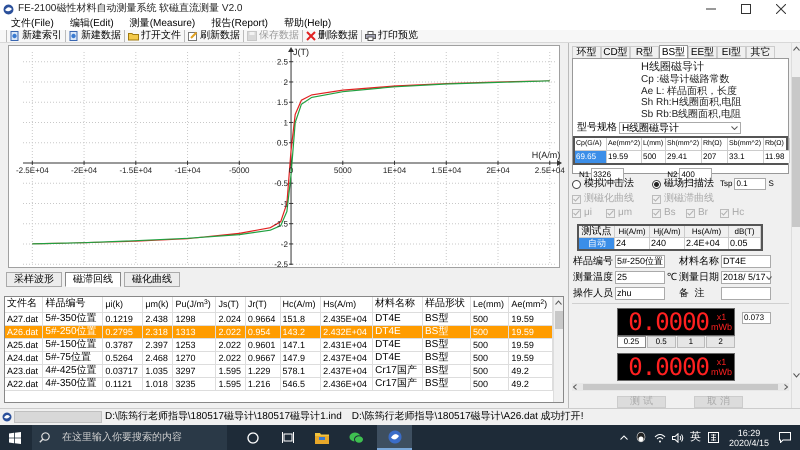 Image resolution: width=800 pixels, height=450 pixels. I want to click on table-cell: BS型, so click(446, 331).